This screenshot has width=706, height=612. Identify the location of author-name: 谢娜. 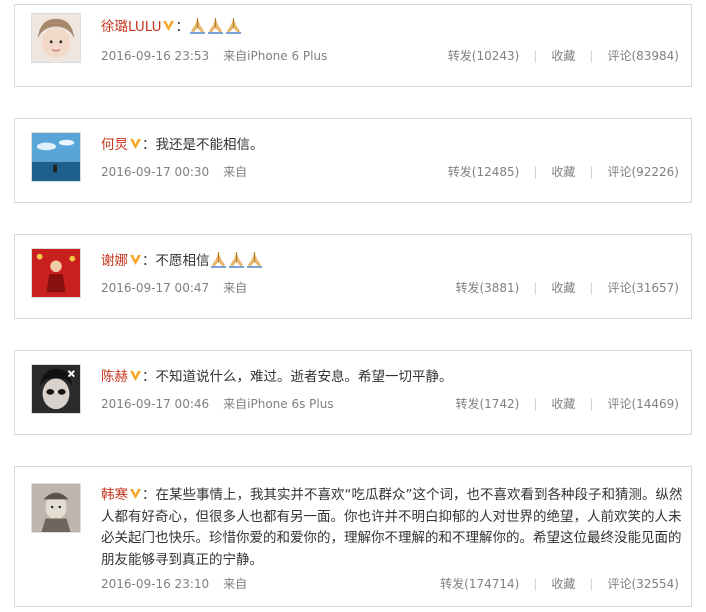
(114, 261).